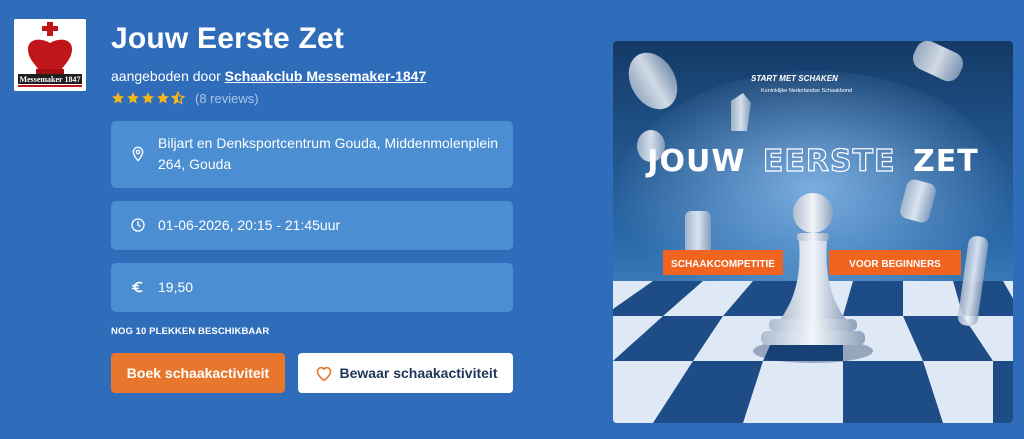  I want to click on hero-headline-1: JOUW, so click(695, 161).